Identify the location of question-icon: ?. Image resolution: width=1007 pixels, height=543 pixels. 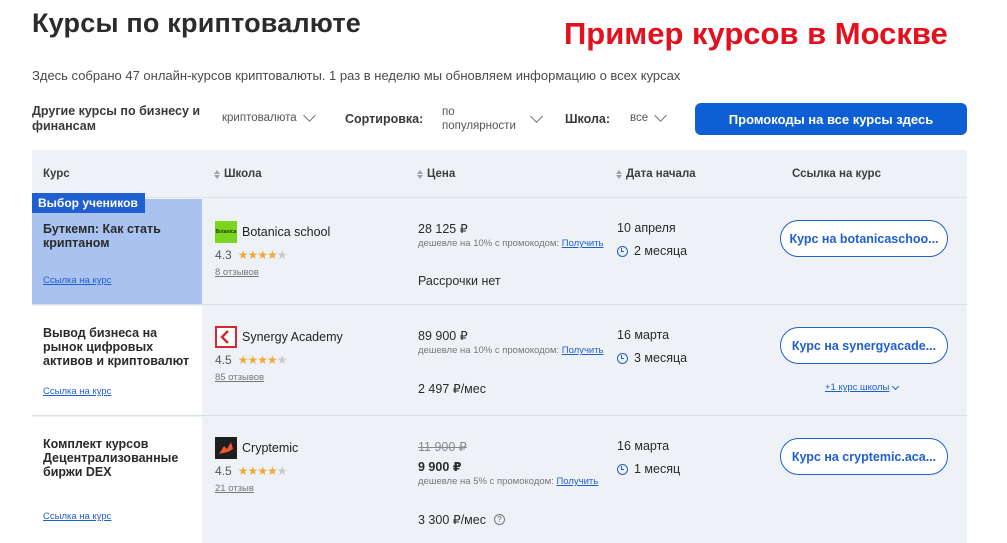
(499, 519).